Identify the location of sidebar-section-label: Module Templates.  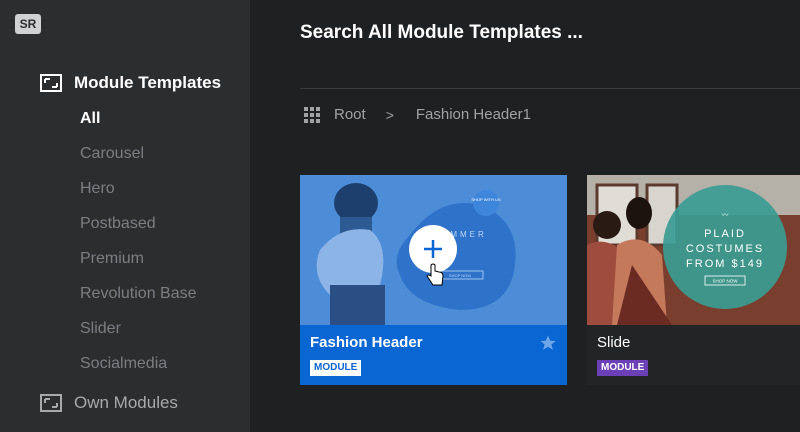
(148, 82).